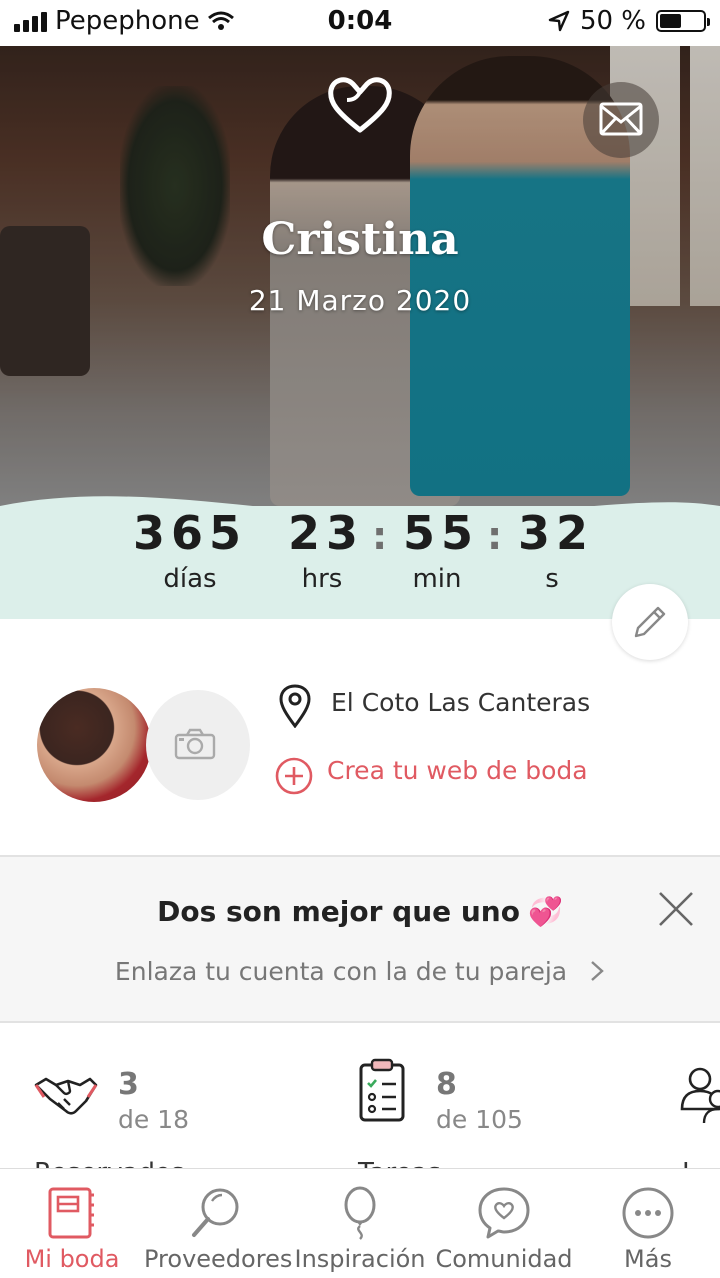  I want to click on promo-title: Dos son mejor que uno, so click(338, 911).